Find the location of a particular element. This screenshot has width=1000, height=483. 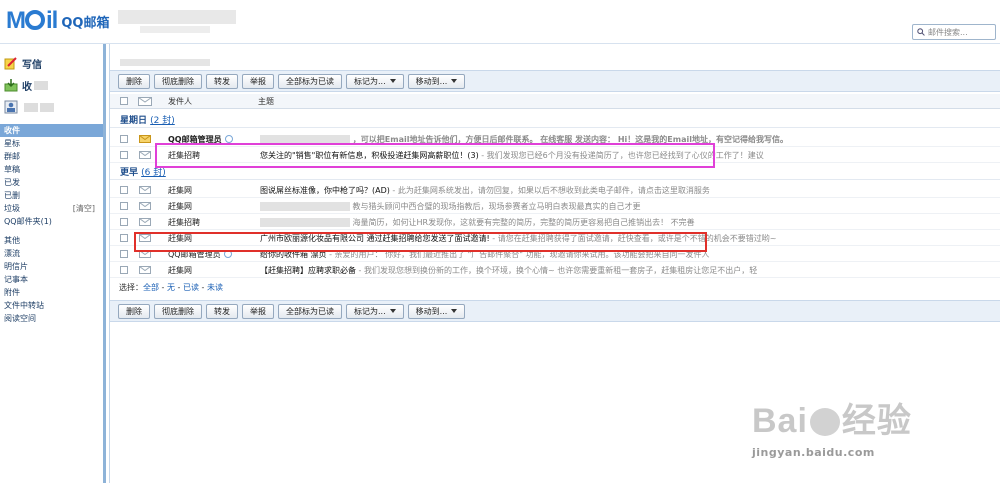

sidebar-item-6: 阅读空间 is located at coordinates (51, 318).